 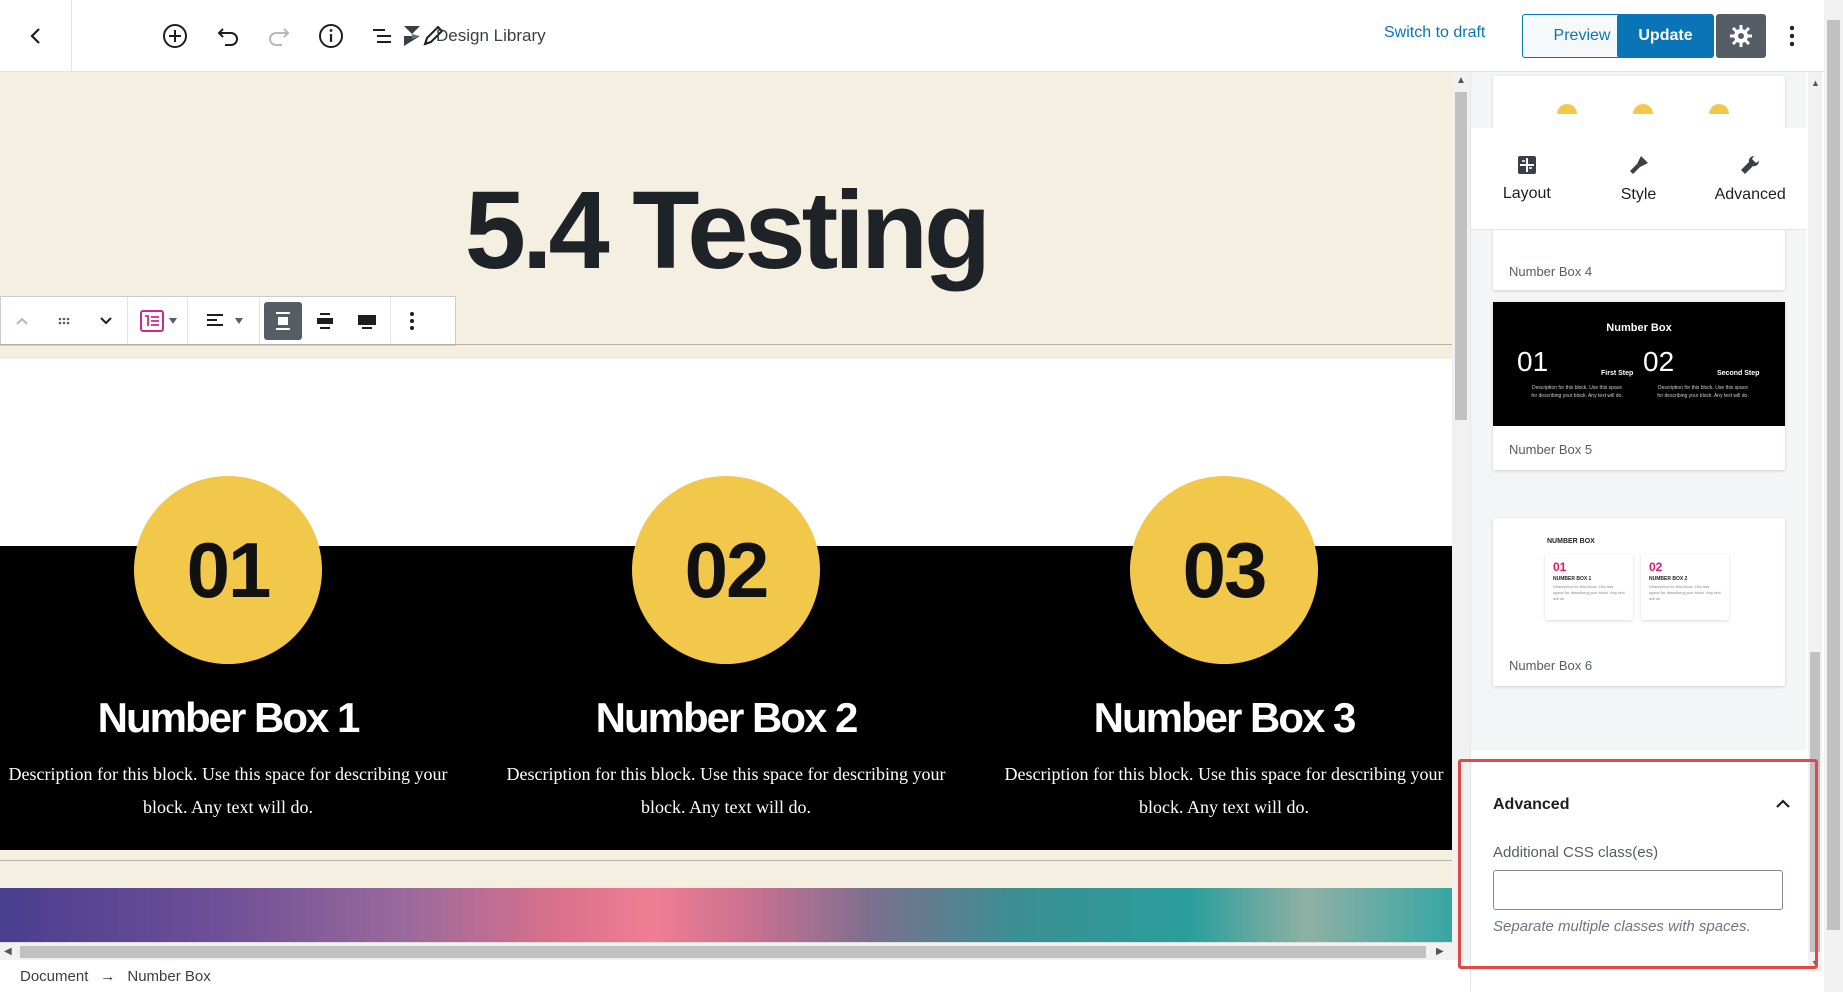 I want to click on align-none-icon, so click(x=283, y=321).